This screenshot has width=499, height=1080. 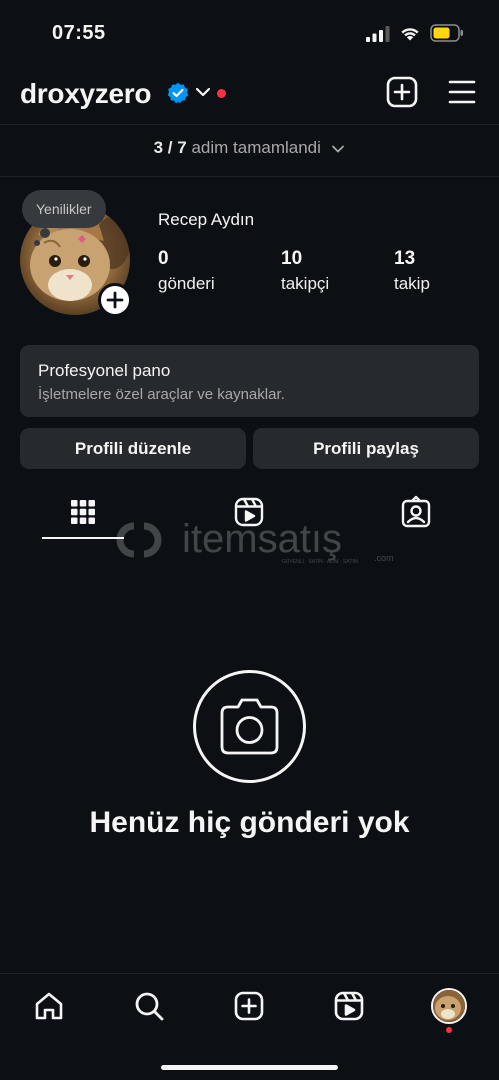 What do you see at coordinates (133, 448) in the screenshot?
I see `edit-profile-button: Profili düzenle` at bounding box center [133, 448].